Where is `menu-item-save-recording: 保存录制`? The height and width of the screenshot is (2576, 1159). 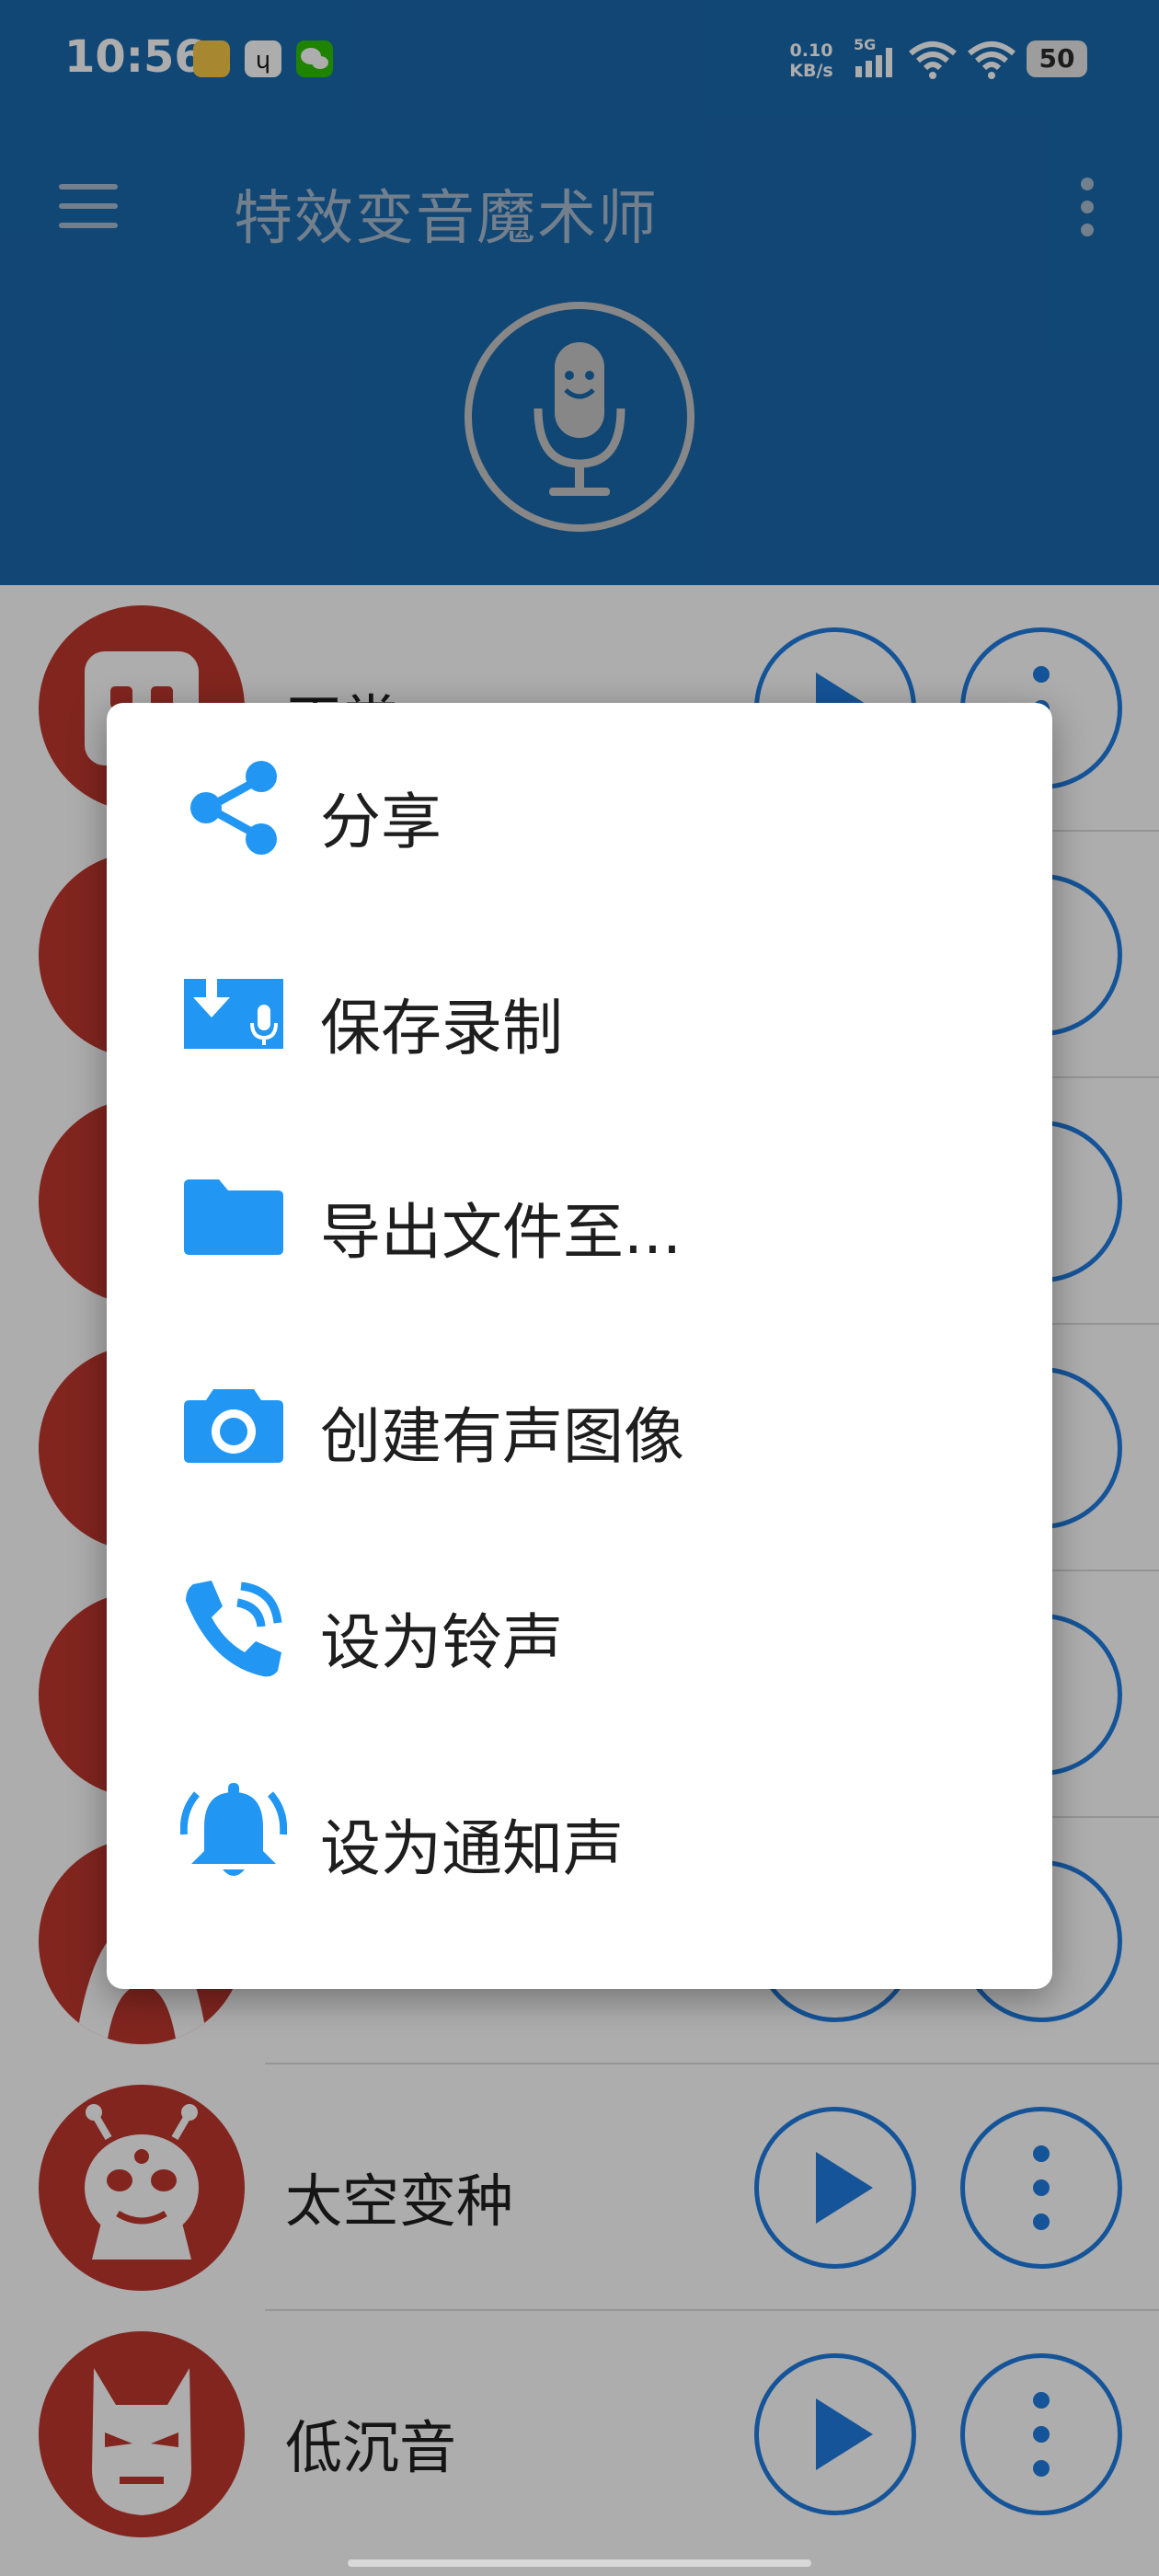
menu-item-save-recording: 保存录制 is located at coordinates (579, 1012).